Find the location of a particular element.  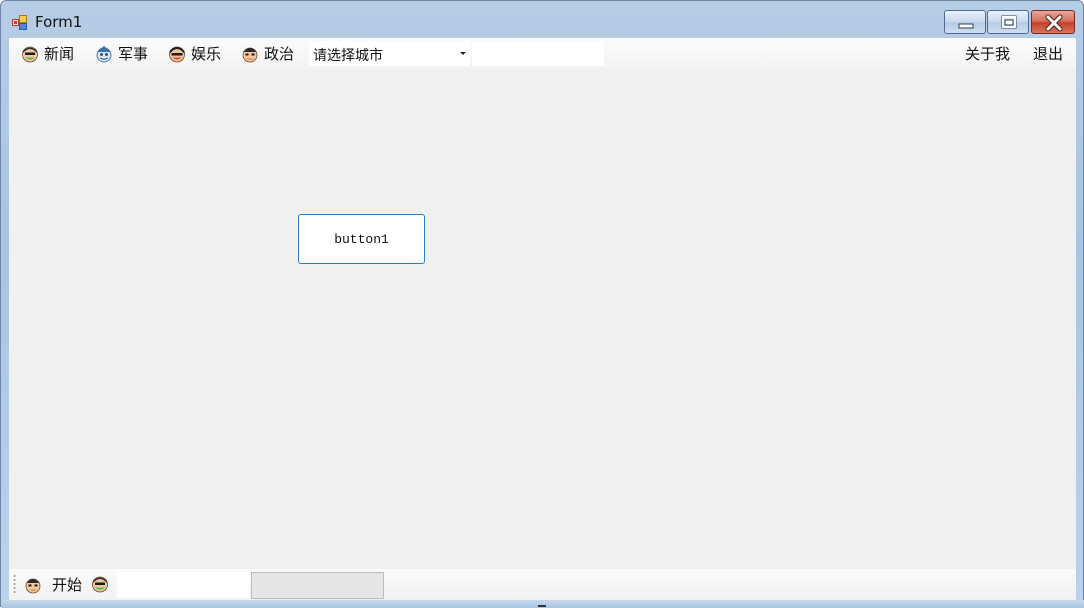

menu-strip: 新闻 军事 娱乐 政治 请选择城市 关于我 退出 is located at coordinates (542, 53).